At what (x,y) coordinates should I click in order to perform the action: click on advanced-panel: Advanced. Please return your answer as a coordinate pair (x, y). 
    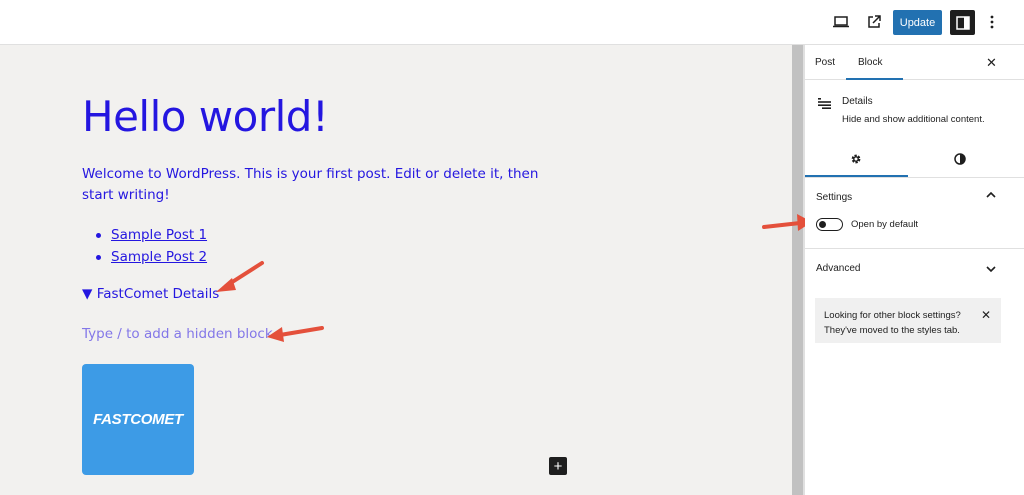
    Looking at the image, I should click on (914, 269).